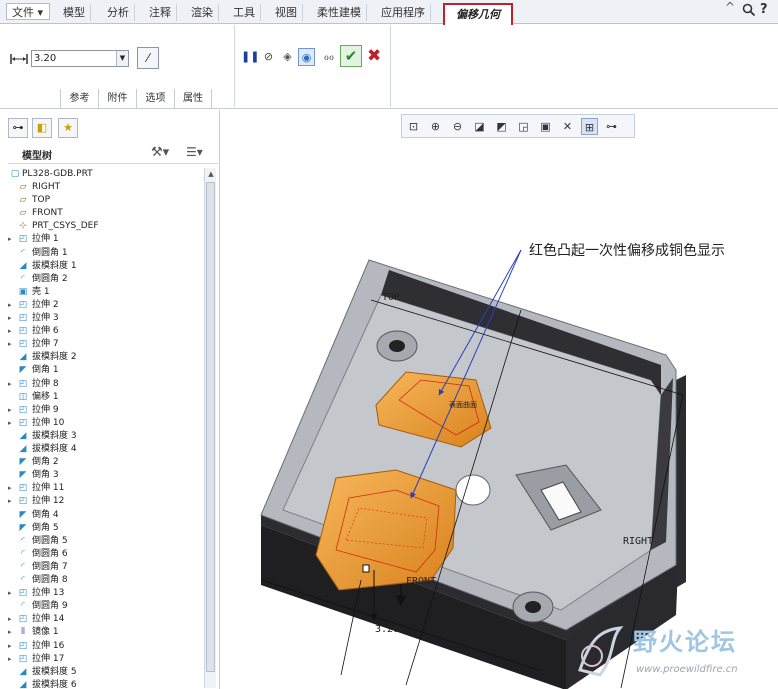 The height and width of the screenshot is (689, 778). I want to click on chevron-down-icon: ▼, so click(122, 58).